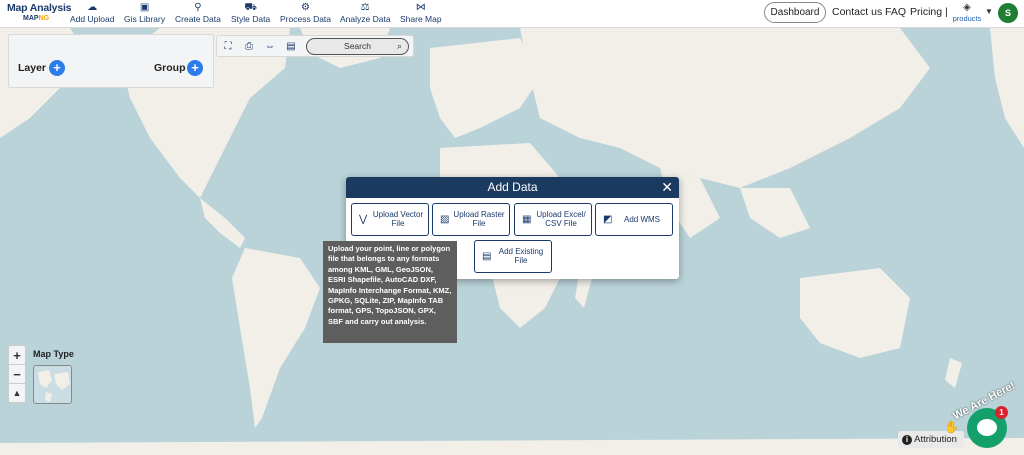 The image size is (1024, 455). I want to click on attribution-label: Attribution, so click(935, 439).